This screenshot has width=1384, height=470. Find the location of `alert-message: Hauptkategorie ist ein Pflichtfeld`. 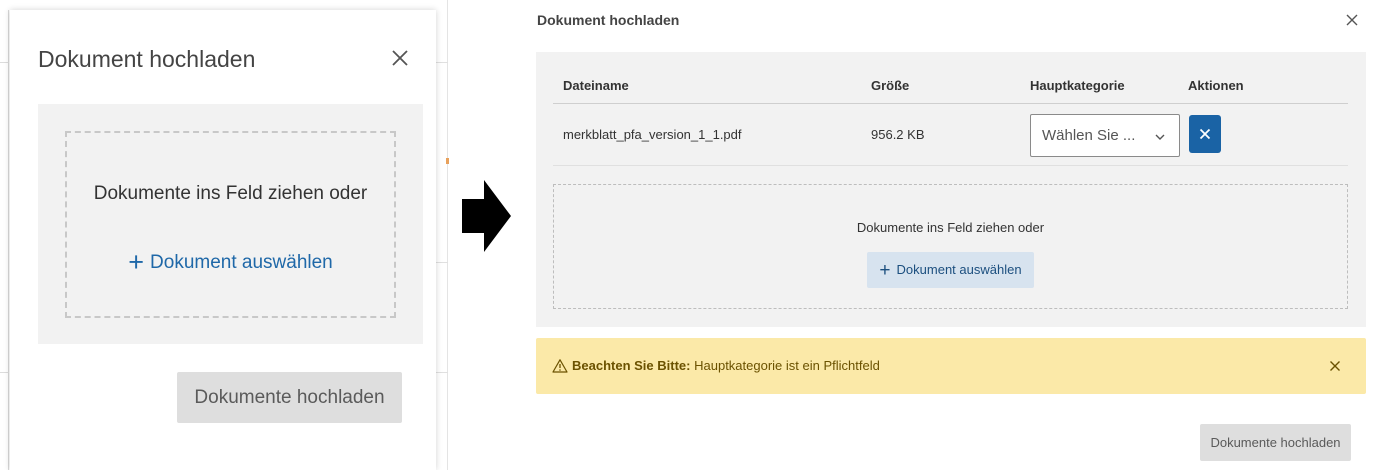

alert-message: Hauptkategorie ist ein Pflichtfeld is located at coordinates (787, 365).